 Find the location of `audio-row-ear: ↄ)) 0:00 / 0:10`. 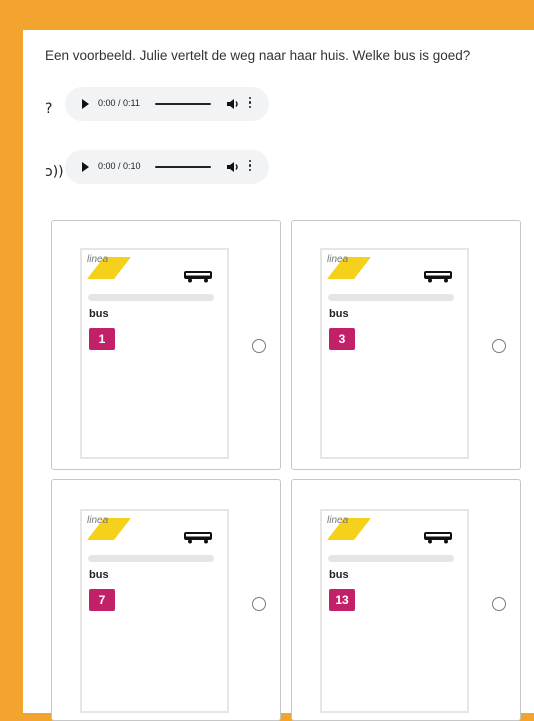

audio-row-ear: ↄ)) 0:00 / 0:10 is located at coordinates (173, 168).